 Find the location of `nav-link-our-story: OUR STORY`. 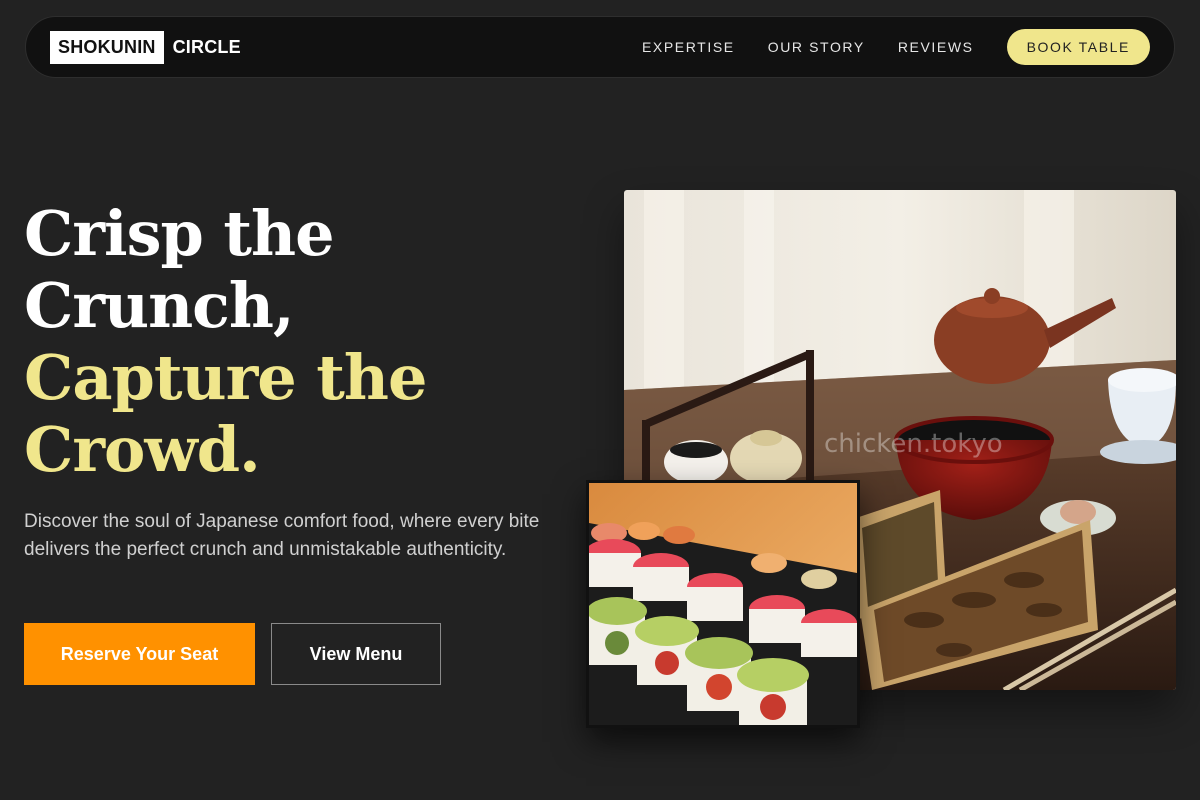

nav-link-our-story: OUR STORY is located at coordinates (816, 47).